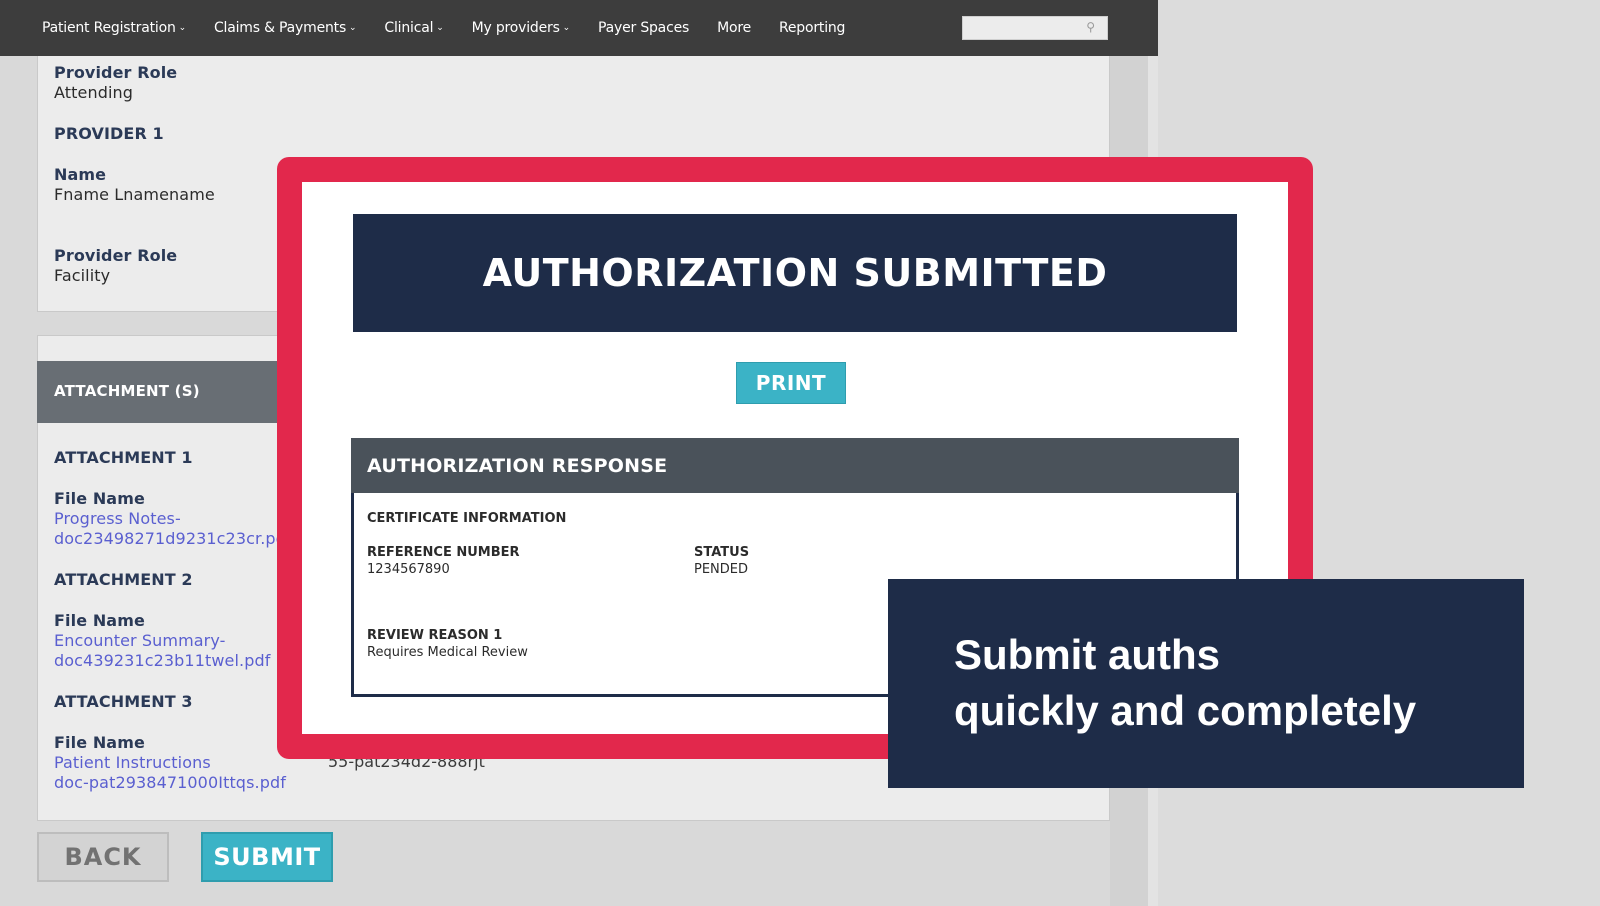  I want to click on certificate-info-heading: CERTIFICATE INFORMATION, so click(467, 518).